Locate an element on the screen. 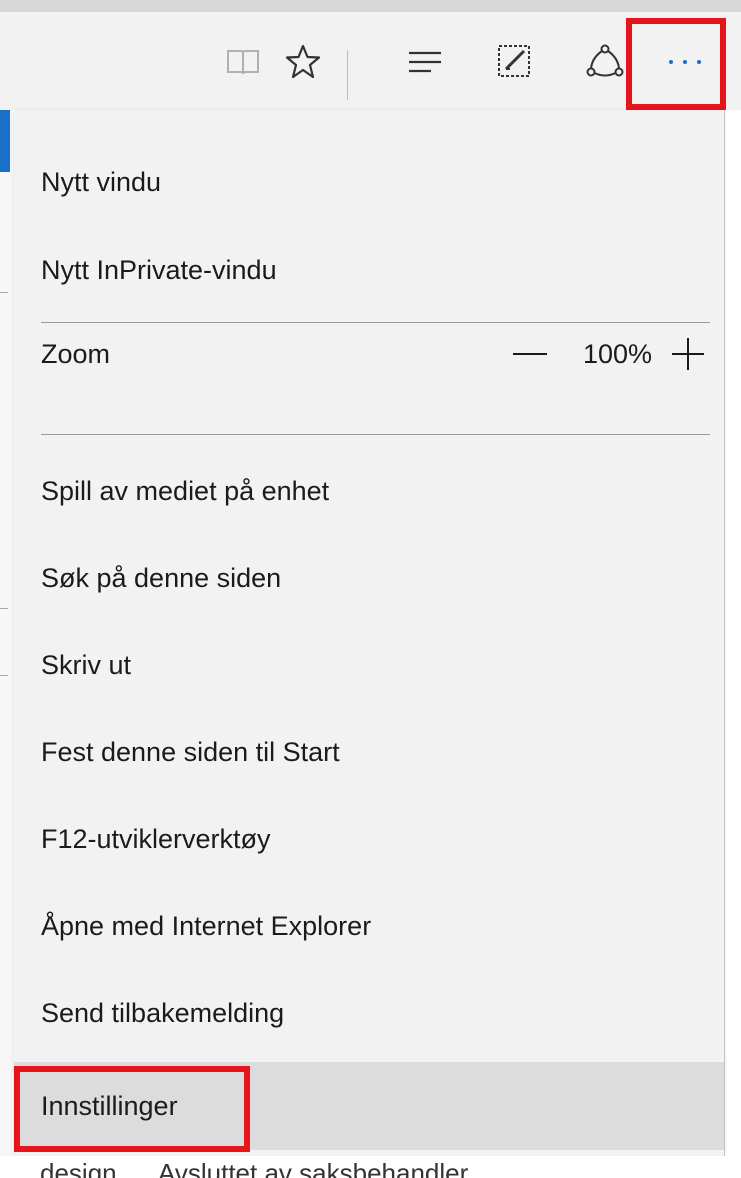 This screenshot has width=741, height=1178. menu-item-label: Åpne med Internet Explorer is located at coordinates (206, 925).